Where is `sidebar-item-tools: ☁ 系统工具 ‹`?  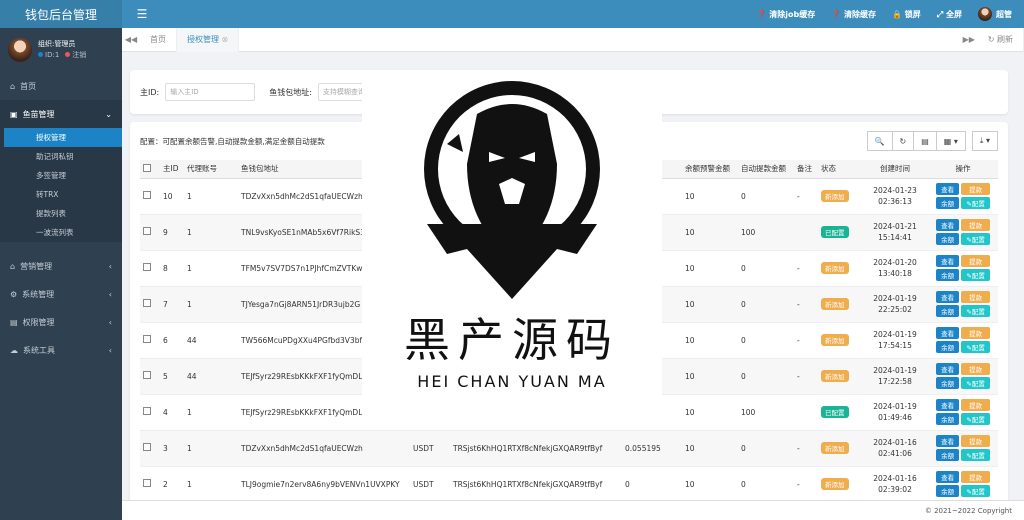 sidebar-item-tools: ☁ 系统工具 ‹ is located at coordinates (61, 350).